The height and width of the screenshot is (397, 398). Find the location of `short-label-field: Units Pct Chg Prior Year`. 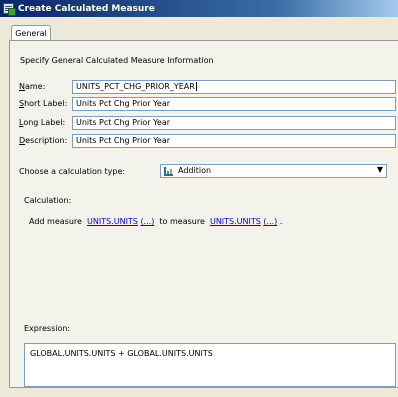

short-label-field: Units Pct Chg Prior Year is located at coordinates (234, 104).